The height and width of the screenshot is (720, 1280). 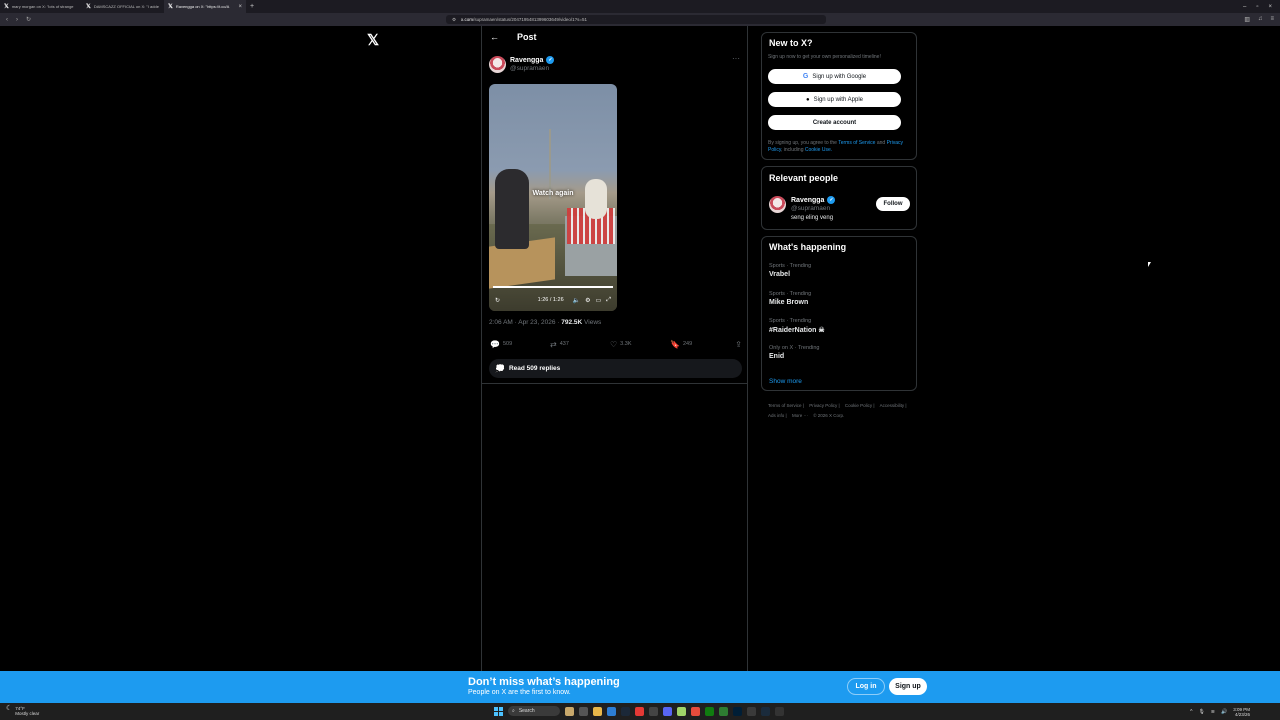 What do you see at coordinates (789, 302) in the screenshot?
I see `trend-name: Mike Brown` at bounding box center [789, 302].